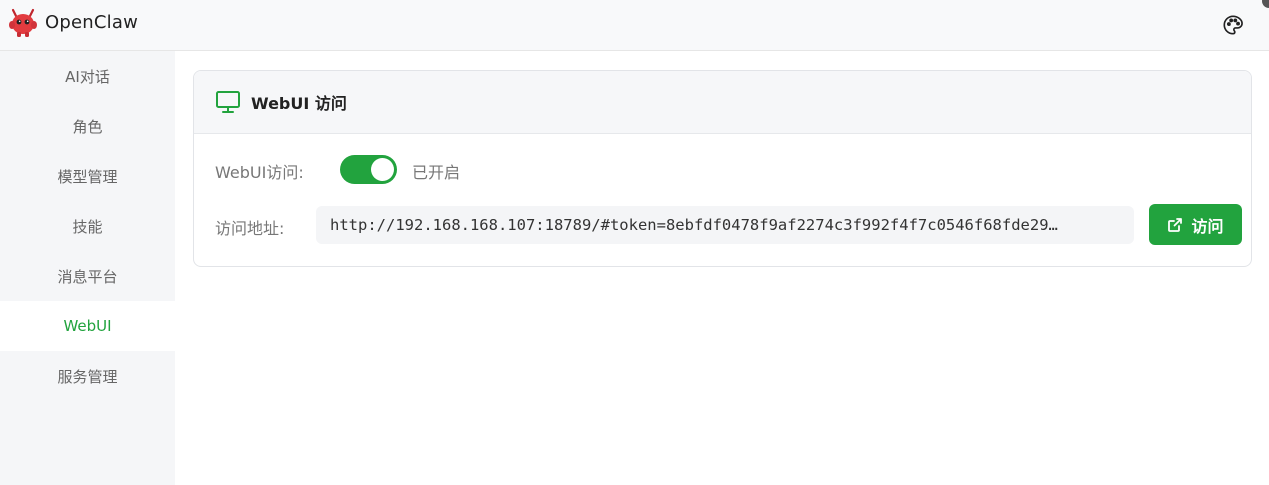  Describe the element at coordinates (259, 172) in the screenshot. I see `webui-toggle-label: WebUI访问:` at that location.